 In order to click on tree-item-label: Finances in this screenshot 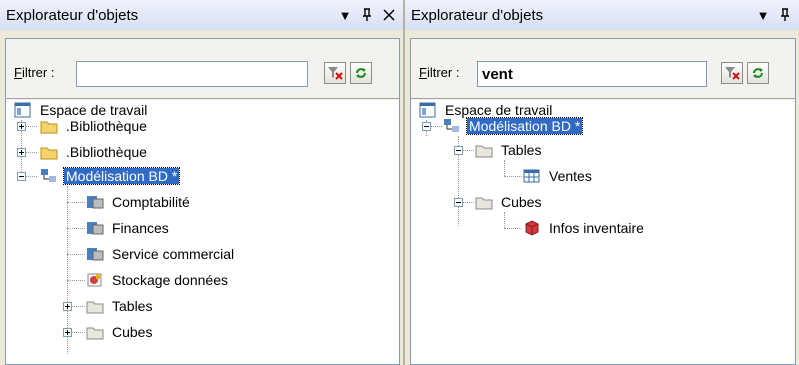, I will do `click(140, 228)`.